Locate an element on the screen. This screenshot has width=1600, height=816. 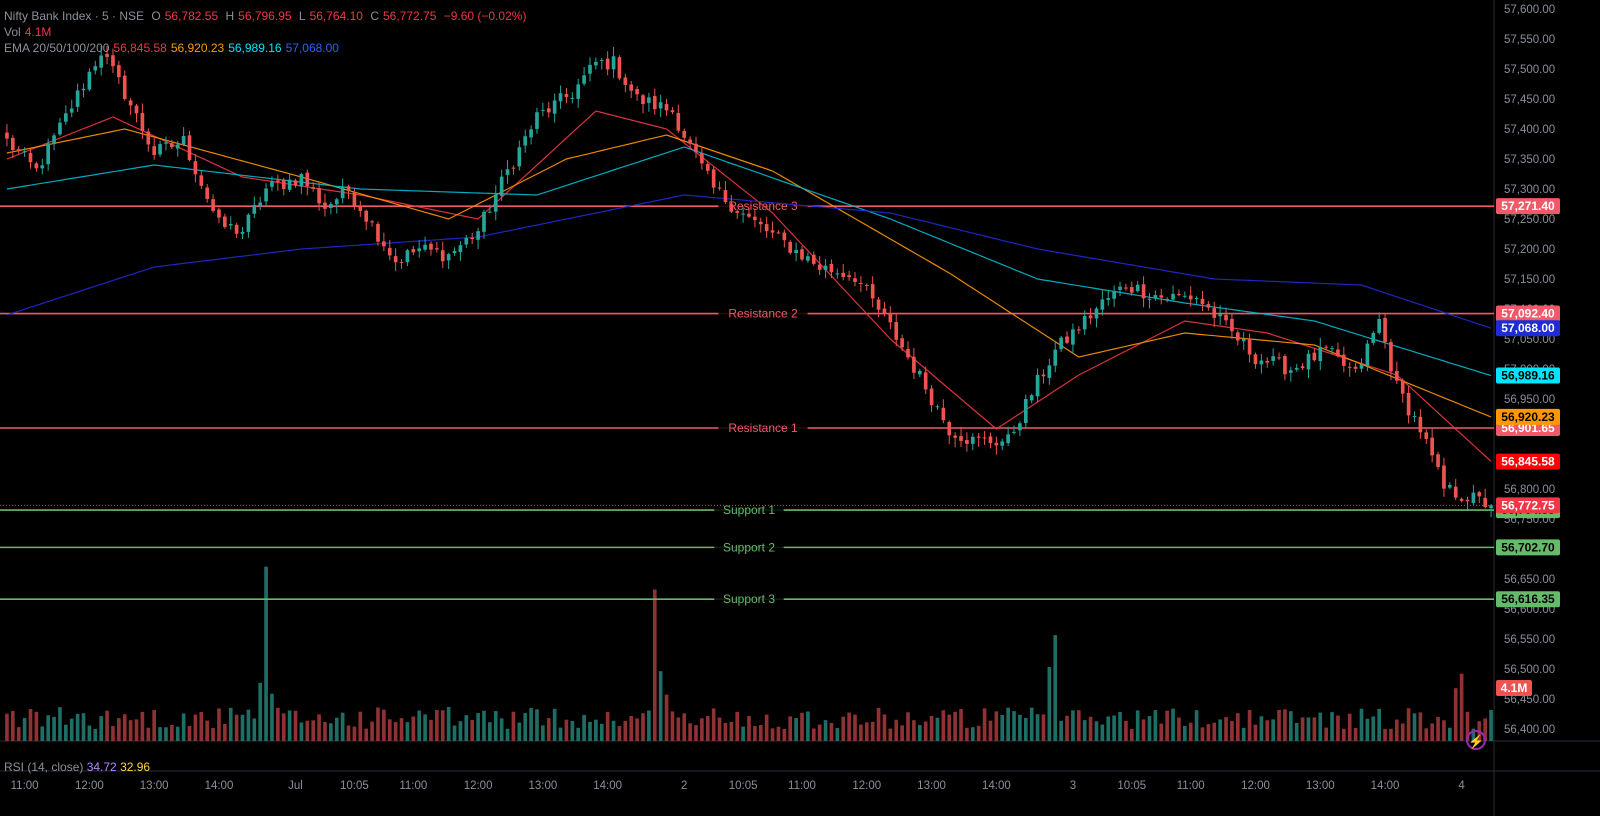
rsi-legend: RSI (14, close) 34.72 32.96 is located at coordinates (77, 767).